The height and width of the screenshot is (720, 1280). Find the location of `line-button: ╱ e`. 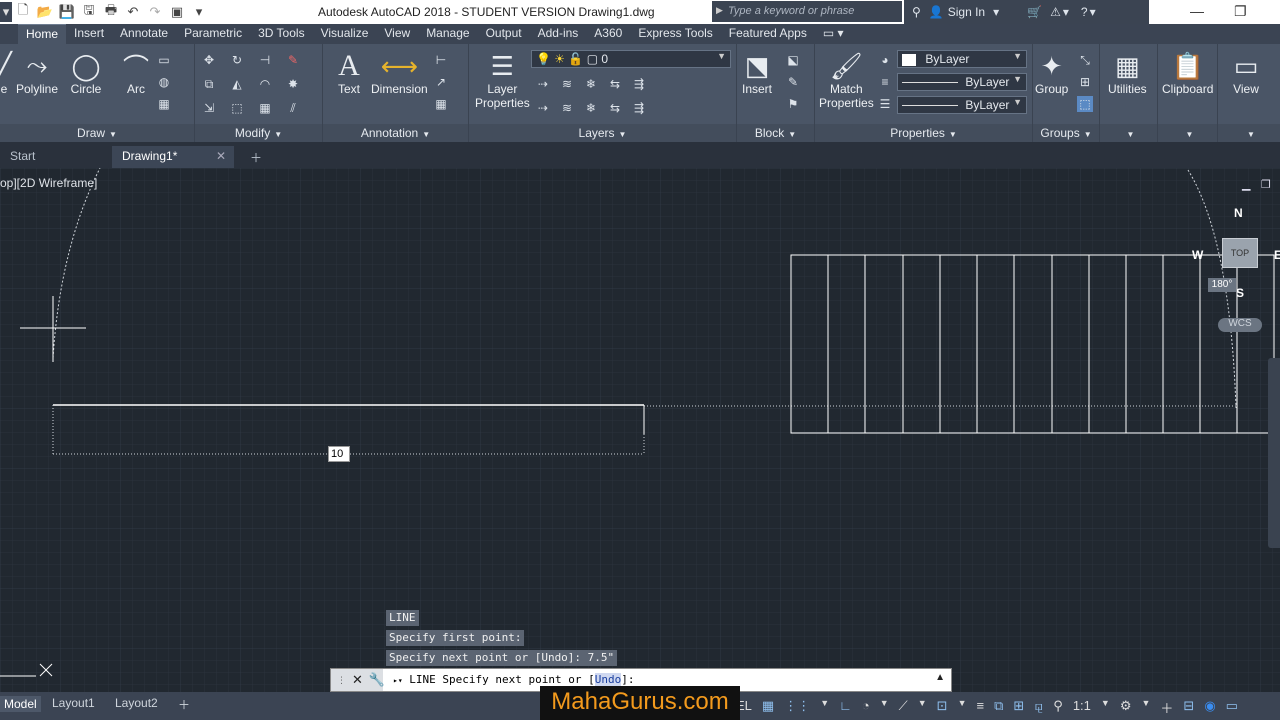

line-button: ╱ e is located at coordinates (6, 73).